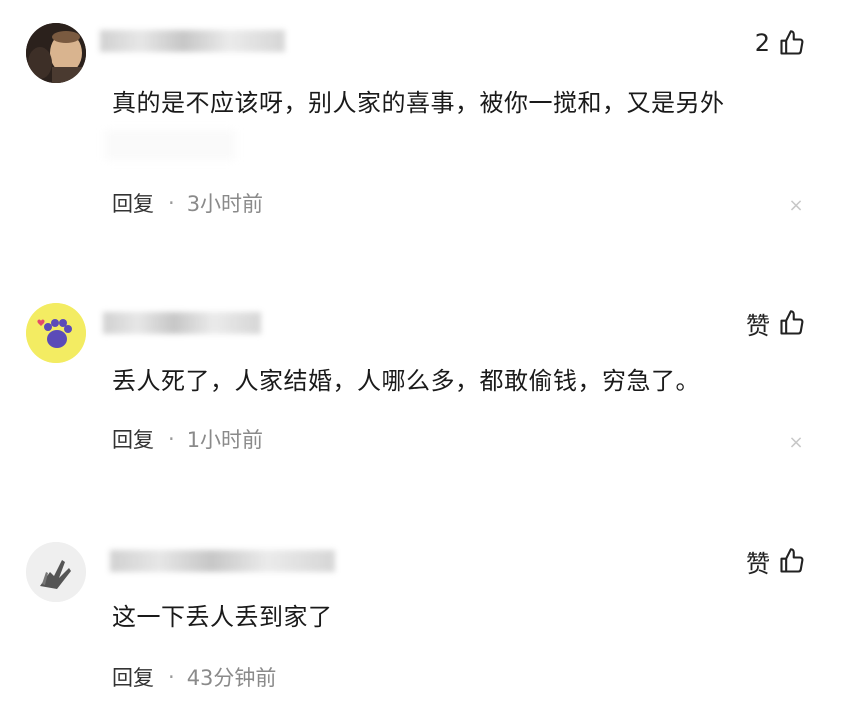 The width and height of the screenshot is (858, 706). Describe the element at coordinates (762, 43) in the screenshot. I see `like-count: 2` at that location.